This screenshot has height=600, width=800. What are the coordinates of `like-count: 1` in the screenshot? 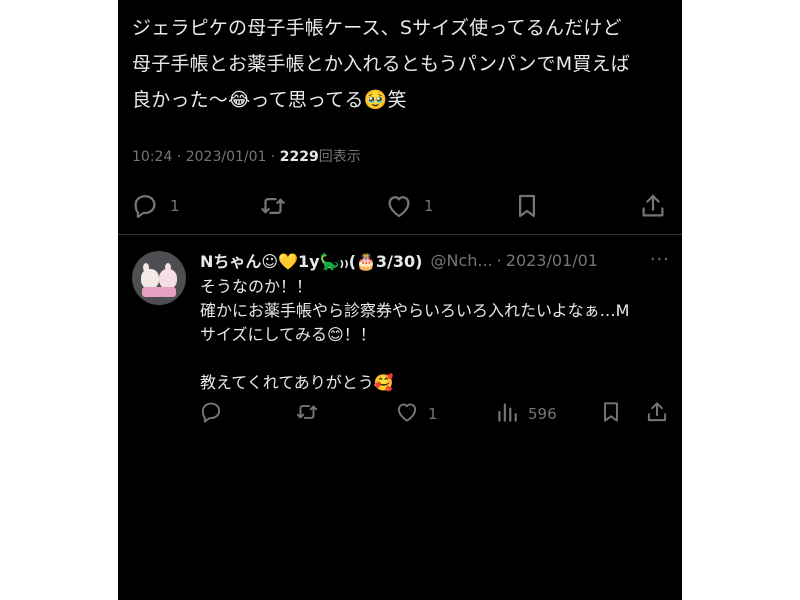 It's located at (429, 206).